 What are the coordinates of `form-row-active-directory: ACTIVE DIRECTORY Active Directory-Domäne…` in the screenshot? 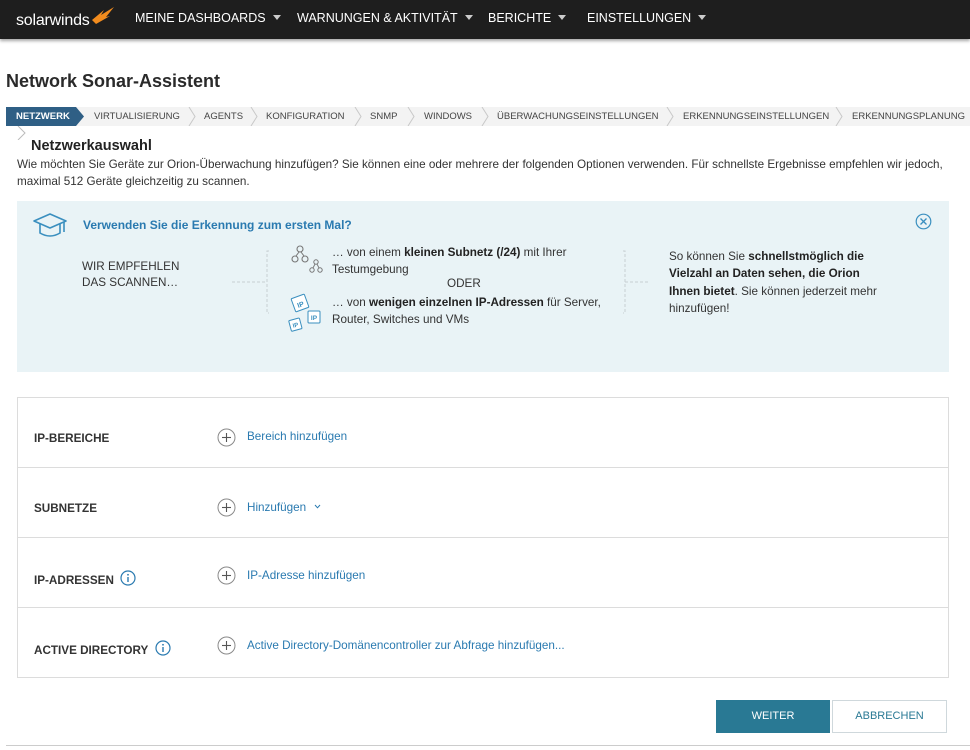 It's located at (483, 643).